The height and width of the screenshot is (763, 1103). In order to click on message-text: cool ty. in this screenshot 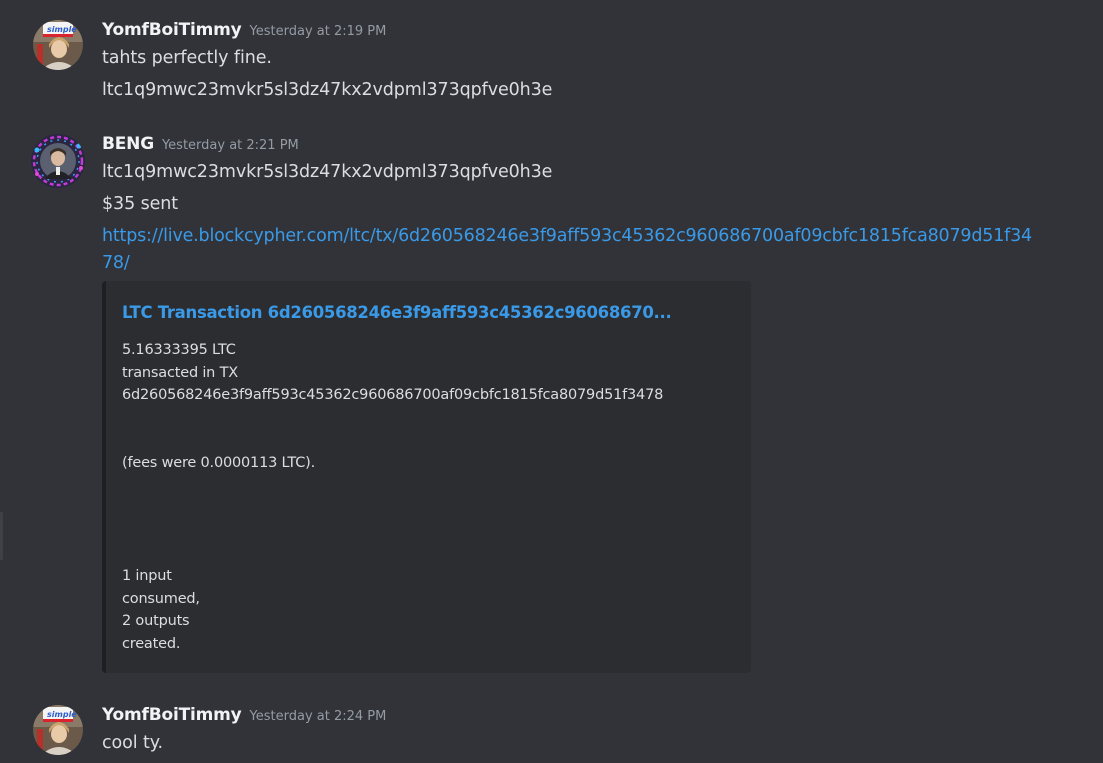, I will do `click(132, 743)`.